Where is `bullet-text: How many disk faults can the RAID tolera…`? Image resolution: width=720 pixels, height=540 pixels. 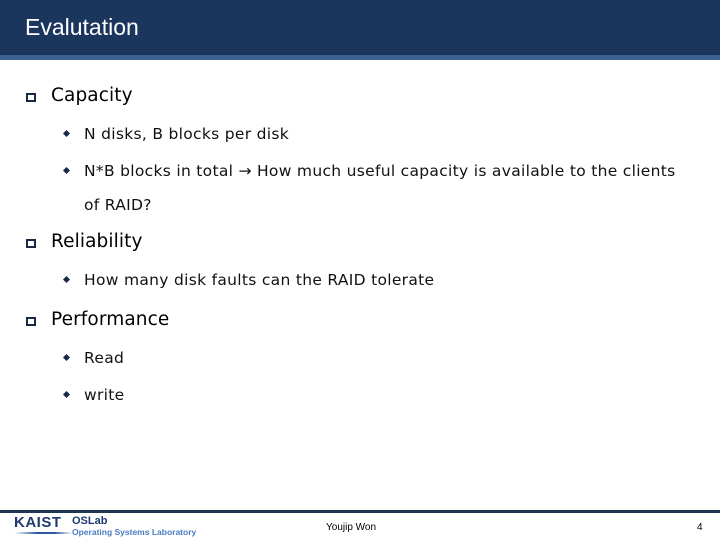
bullet-text: How many disk faults can the RAID tolera… is located at coordinates (259, 280).